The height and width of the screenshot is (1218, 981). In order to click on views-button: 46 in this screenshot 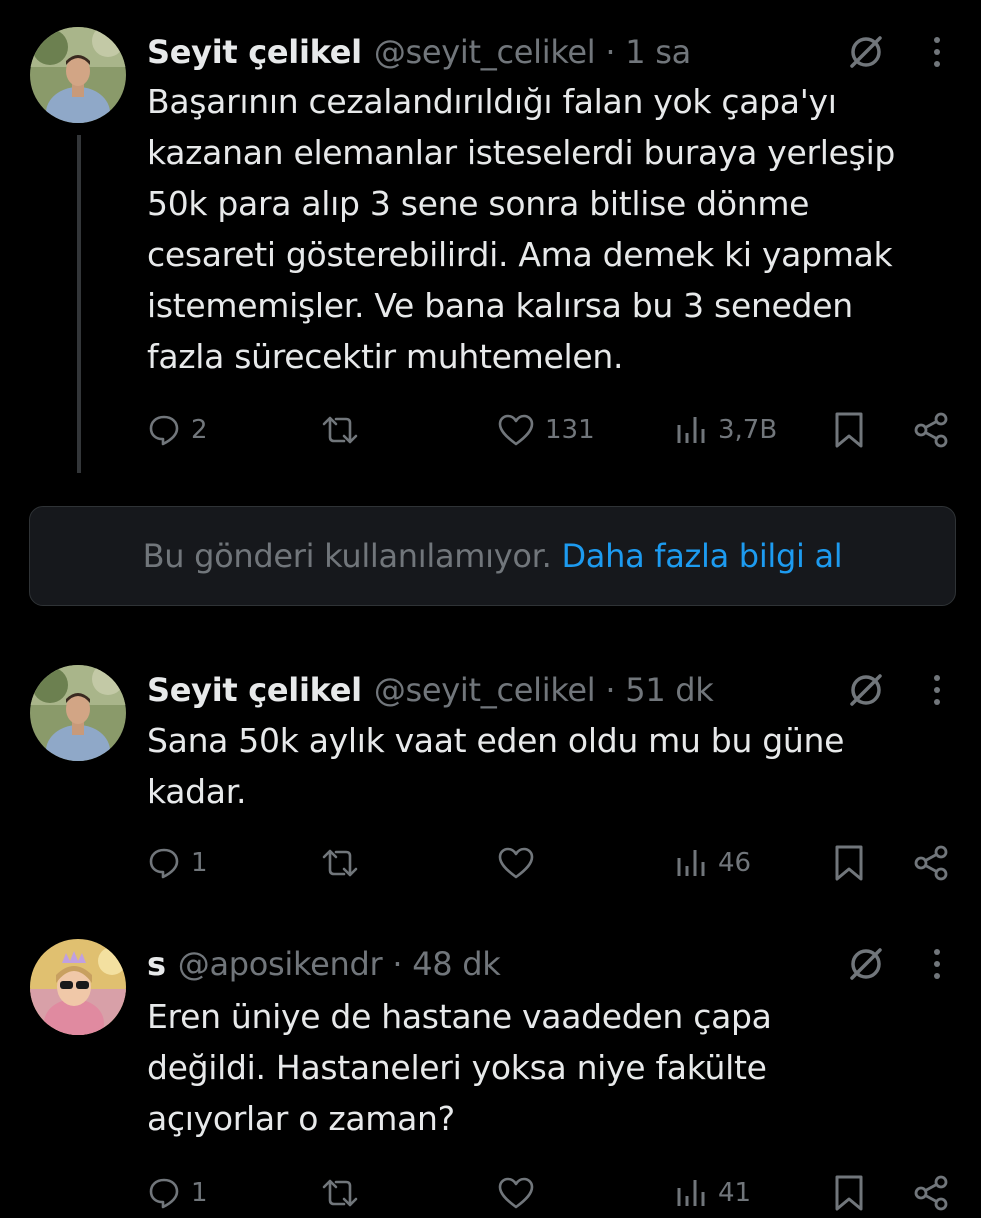, I will do `click(712, 863)`.